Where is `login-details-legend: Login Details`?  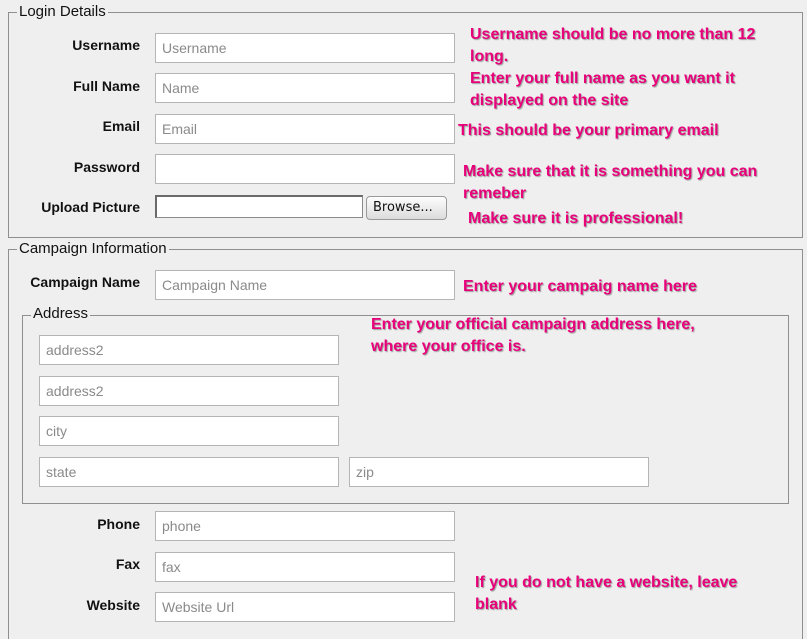
login-details-legend: Login Details is located at coordinates (62, 12).